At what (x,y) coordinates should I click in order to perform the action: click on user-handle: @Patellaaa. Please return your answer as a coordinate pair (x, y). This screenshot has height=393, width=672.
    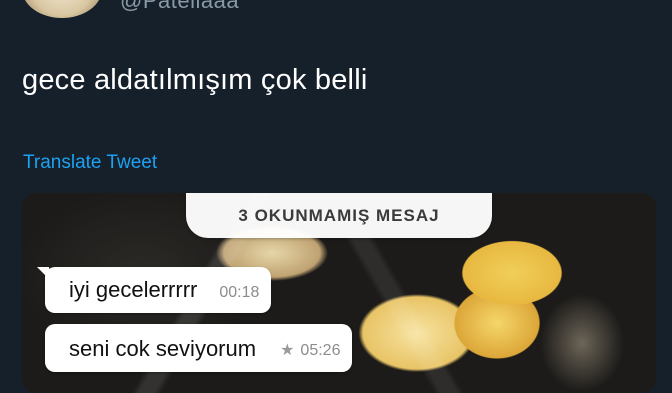
    Looking at the image, I should click on (179, 7).